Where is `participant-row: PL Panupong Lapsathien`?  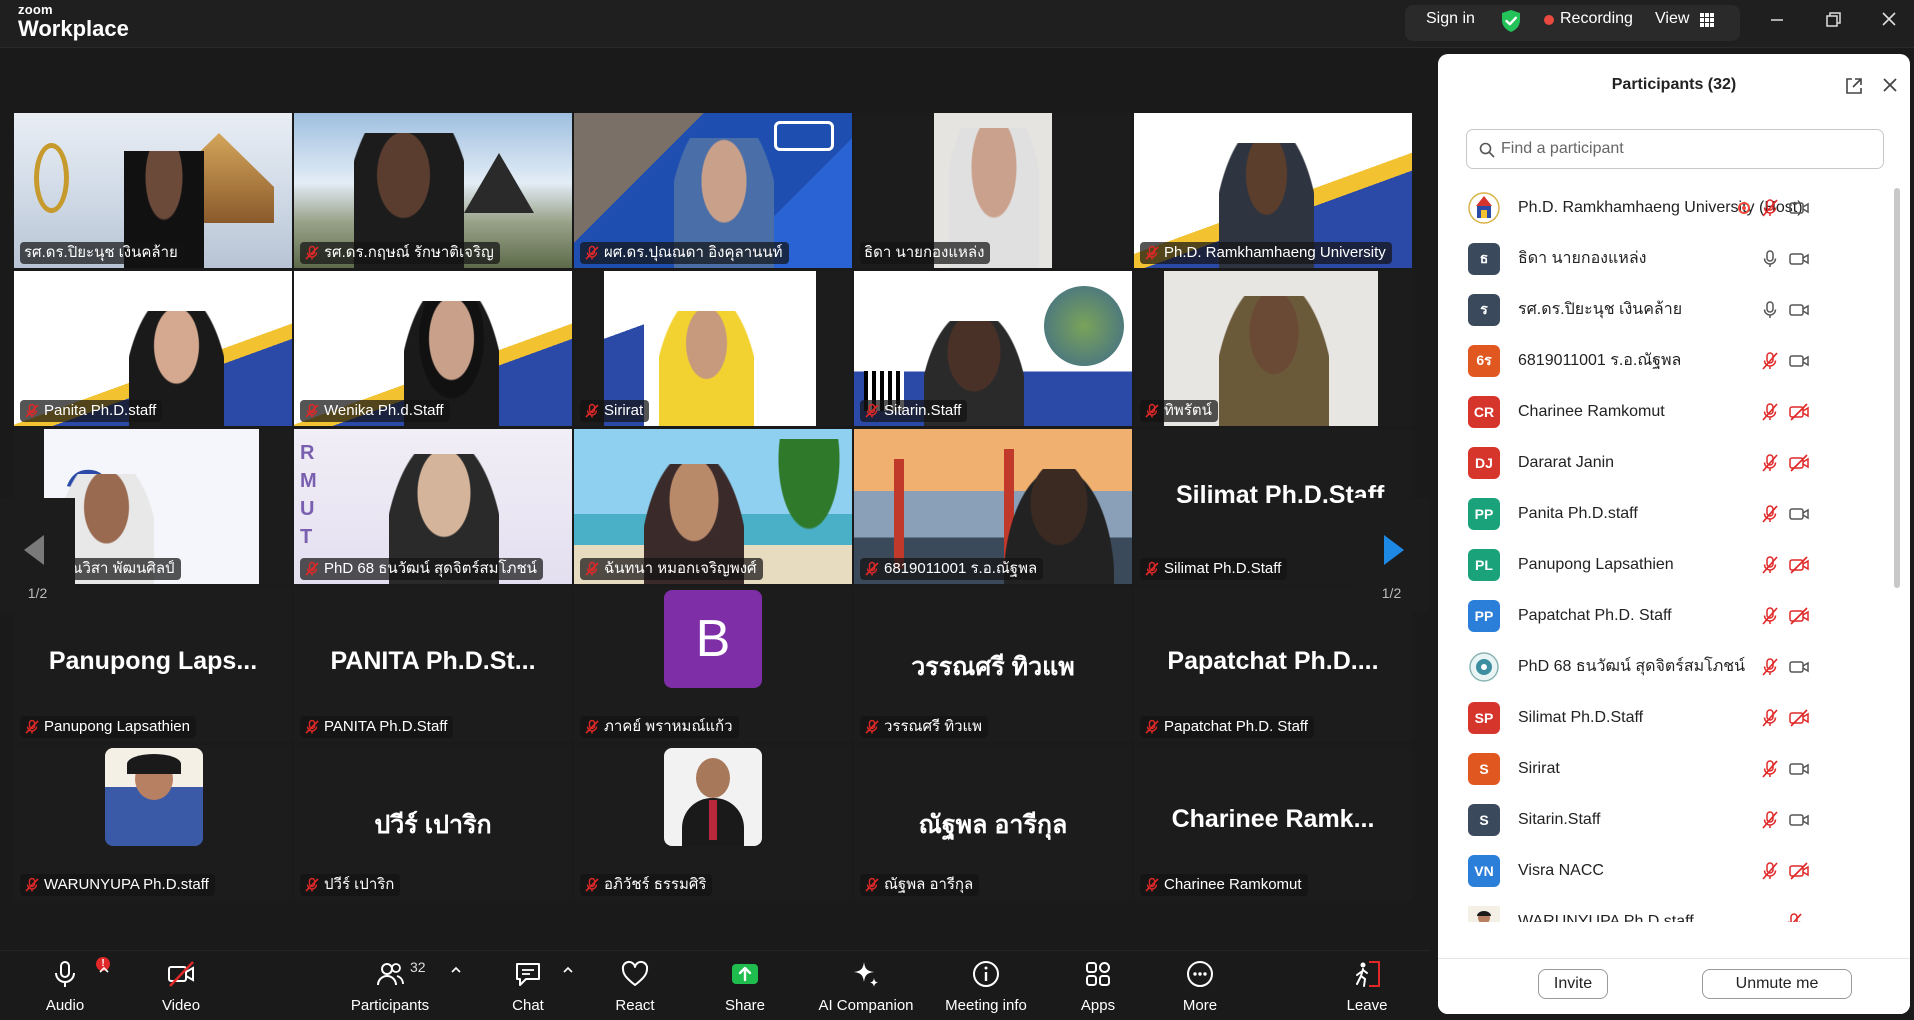
participant-row: PL Panupong Lapsathien is located at coordinates (1674, 564).